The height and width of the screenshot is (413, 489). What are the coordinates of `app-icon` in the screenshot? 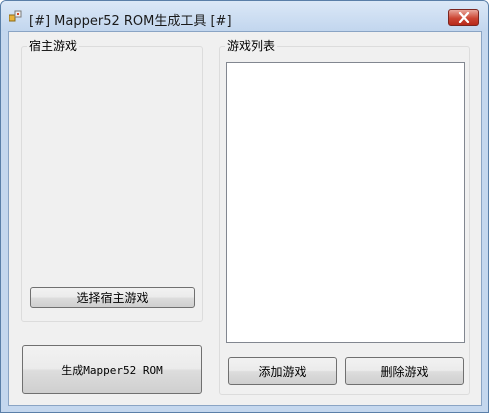 It's located at (15, 16).